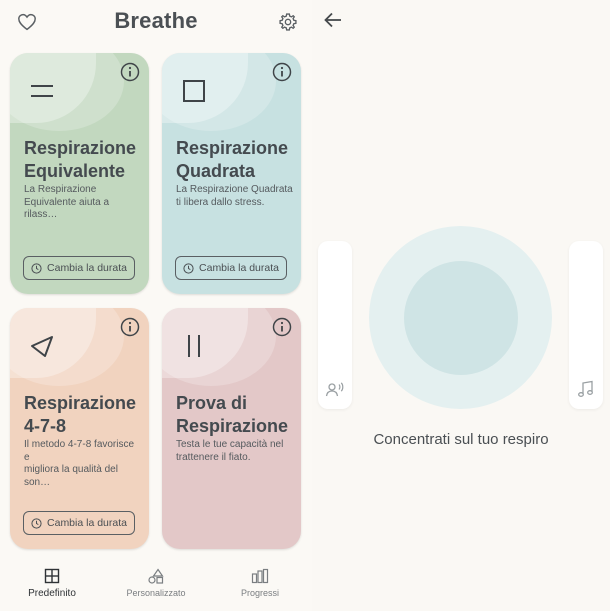 This screenshot has height=611, width=610. What do you see at coordinates (586, 325) in the screenshot?
I see `music-toggle` at bounding box center [586, 325].